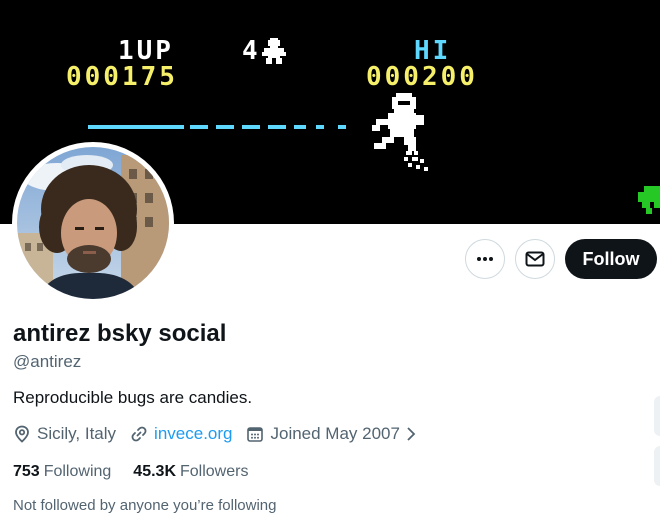  I want to click on joined-text: Joined May 2007, so click(335, 433).